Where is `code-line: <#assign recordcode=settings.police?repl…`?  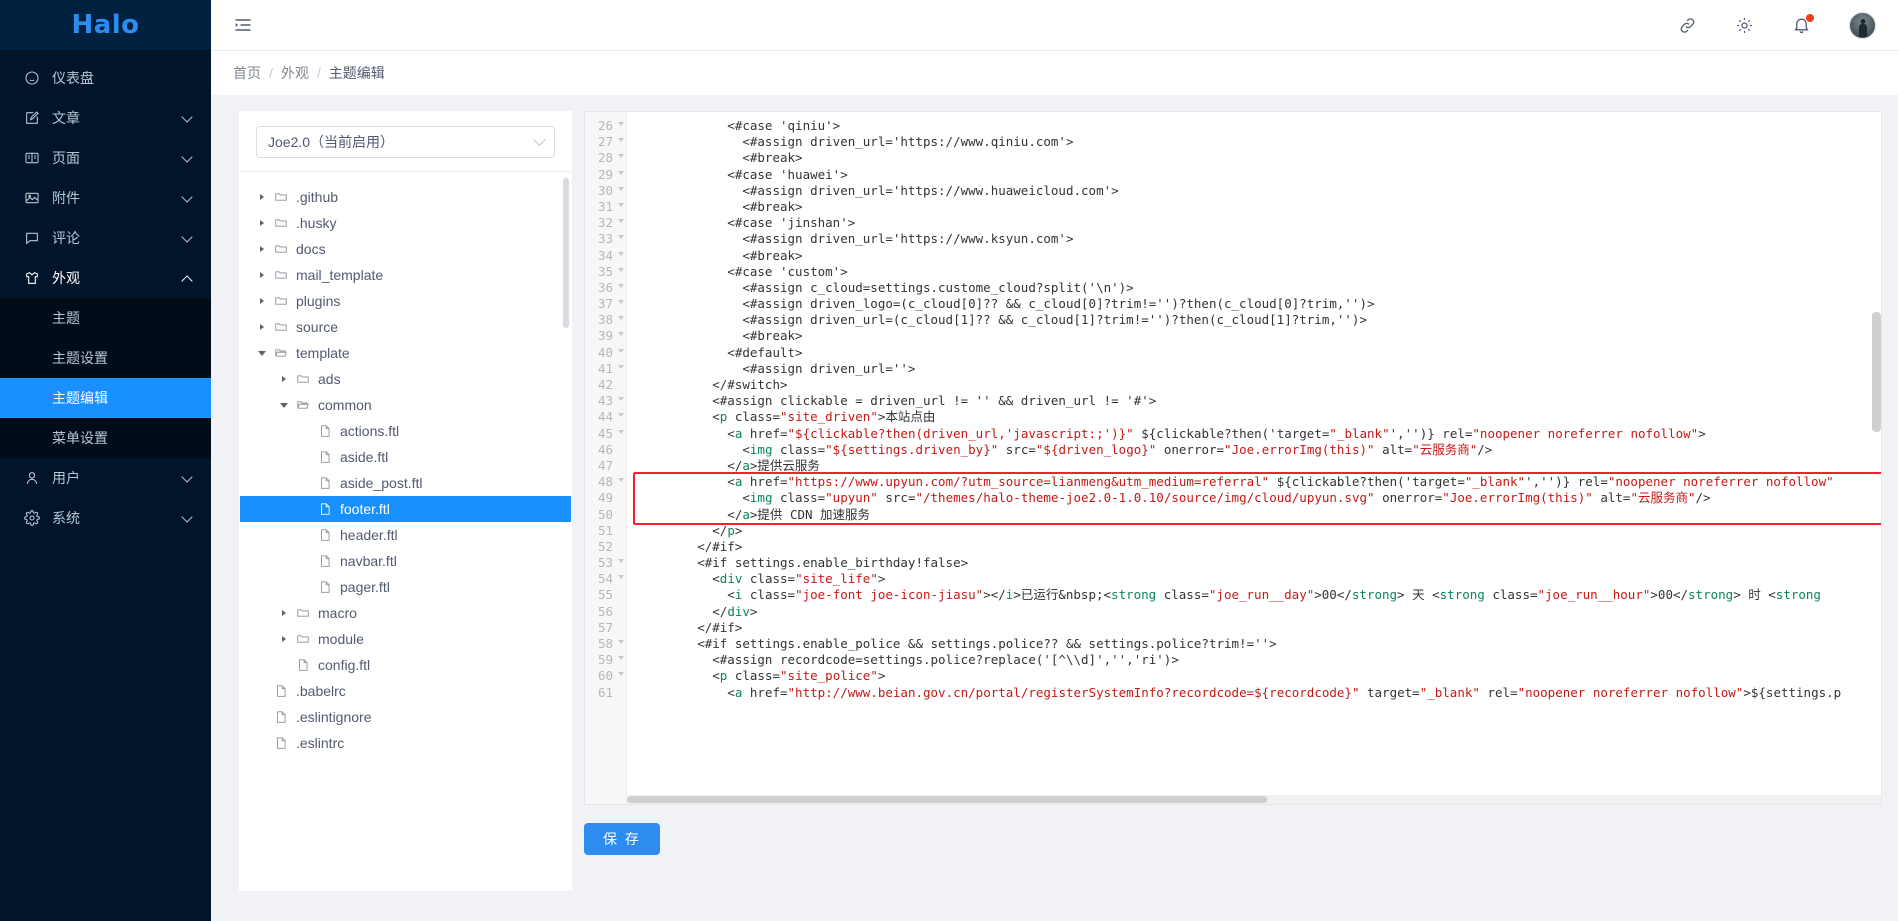
code-line: <#assign recordcode=settings.police?repl… is located at coordinates (1259, 660).